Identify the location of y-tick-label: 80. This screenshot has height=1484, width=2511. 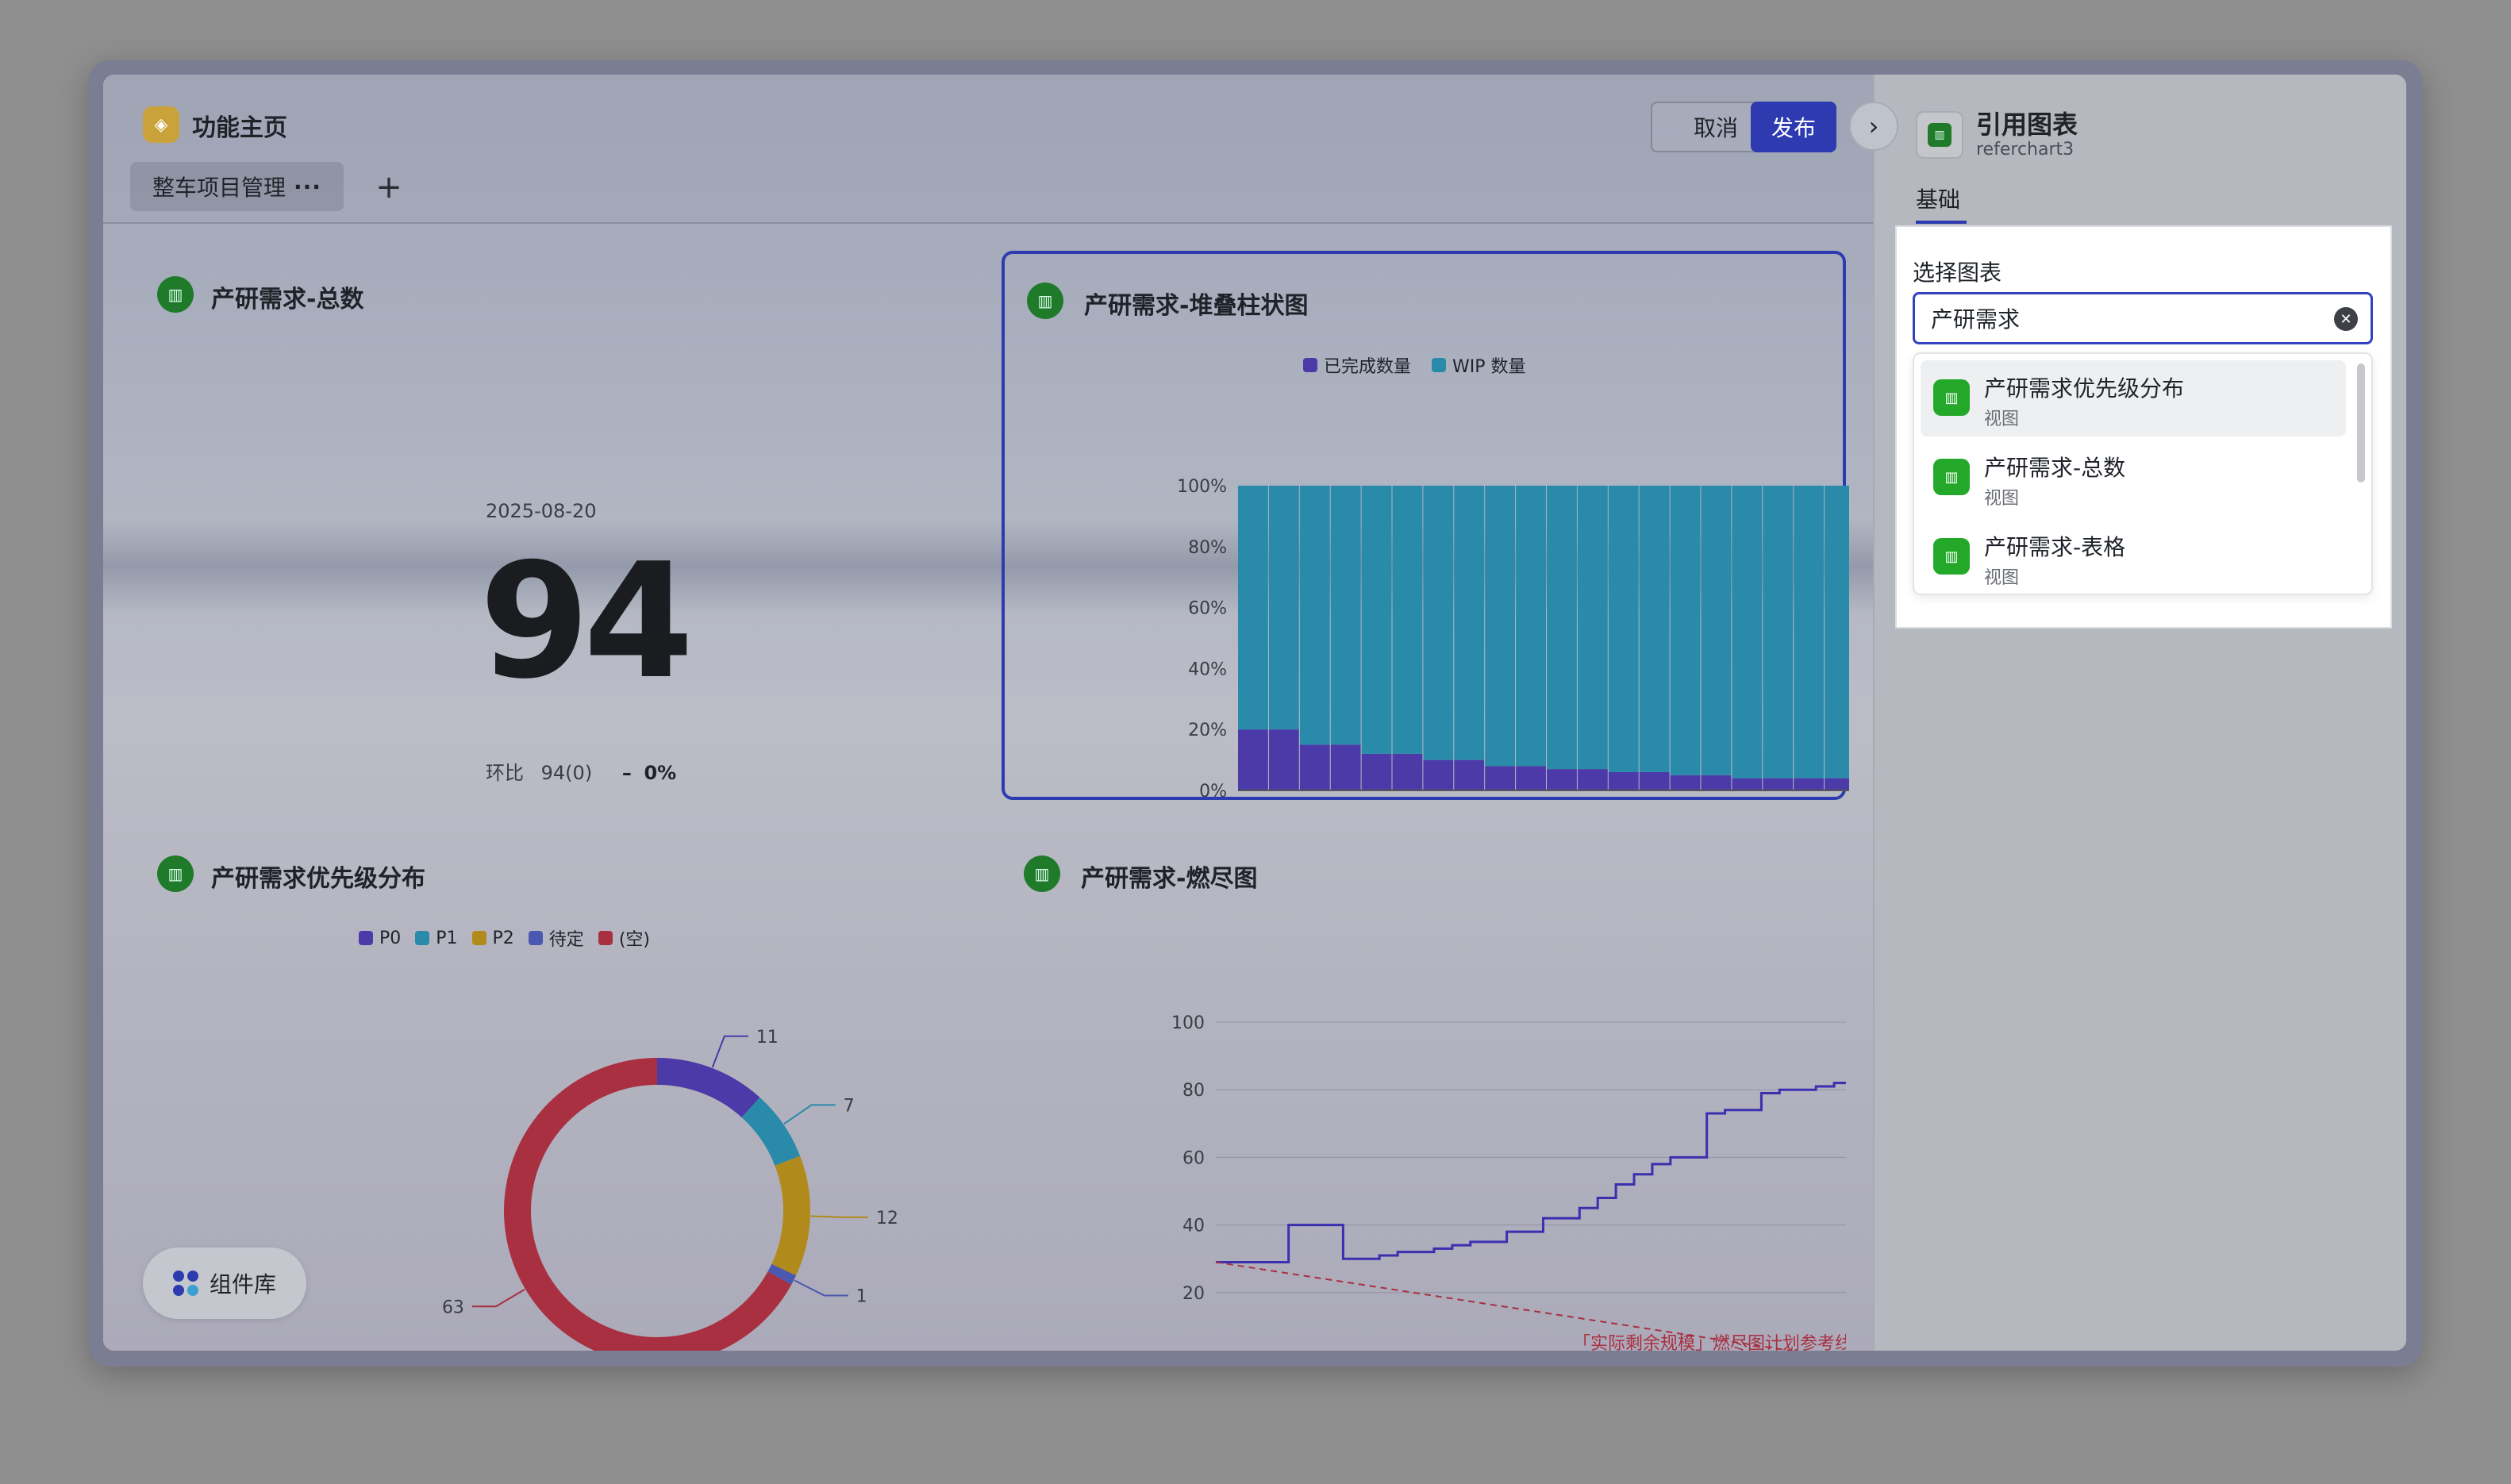
(1193, 1091).